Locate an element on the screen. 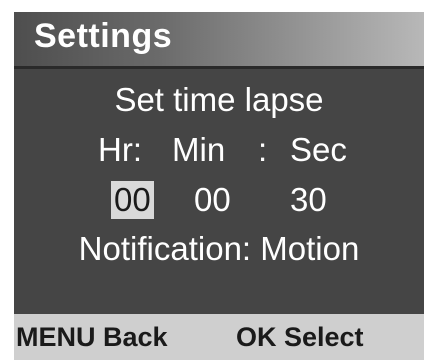  second-value: 30 is located at coordinates (308, 200).